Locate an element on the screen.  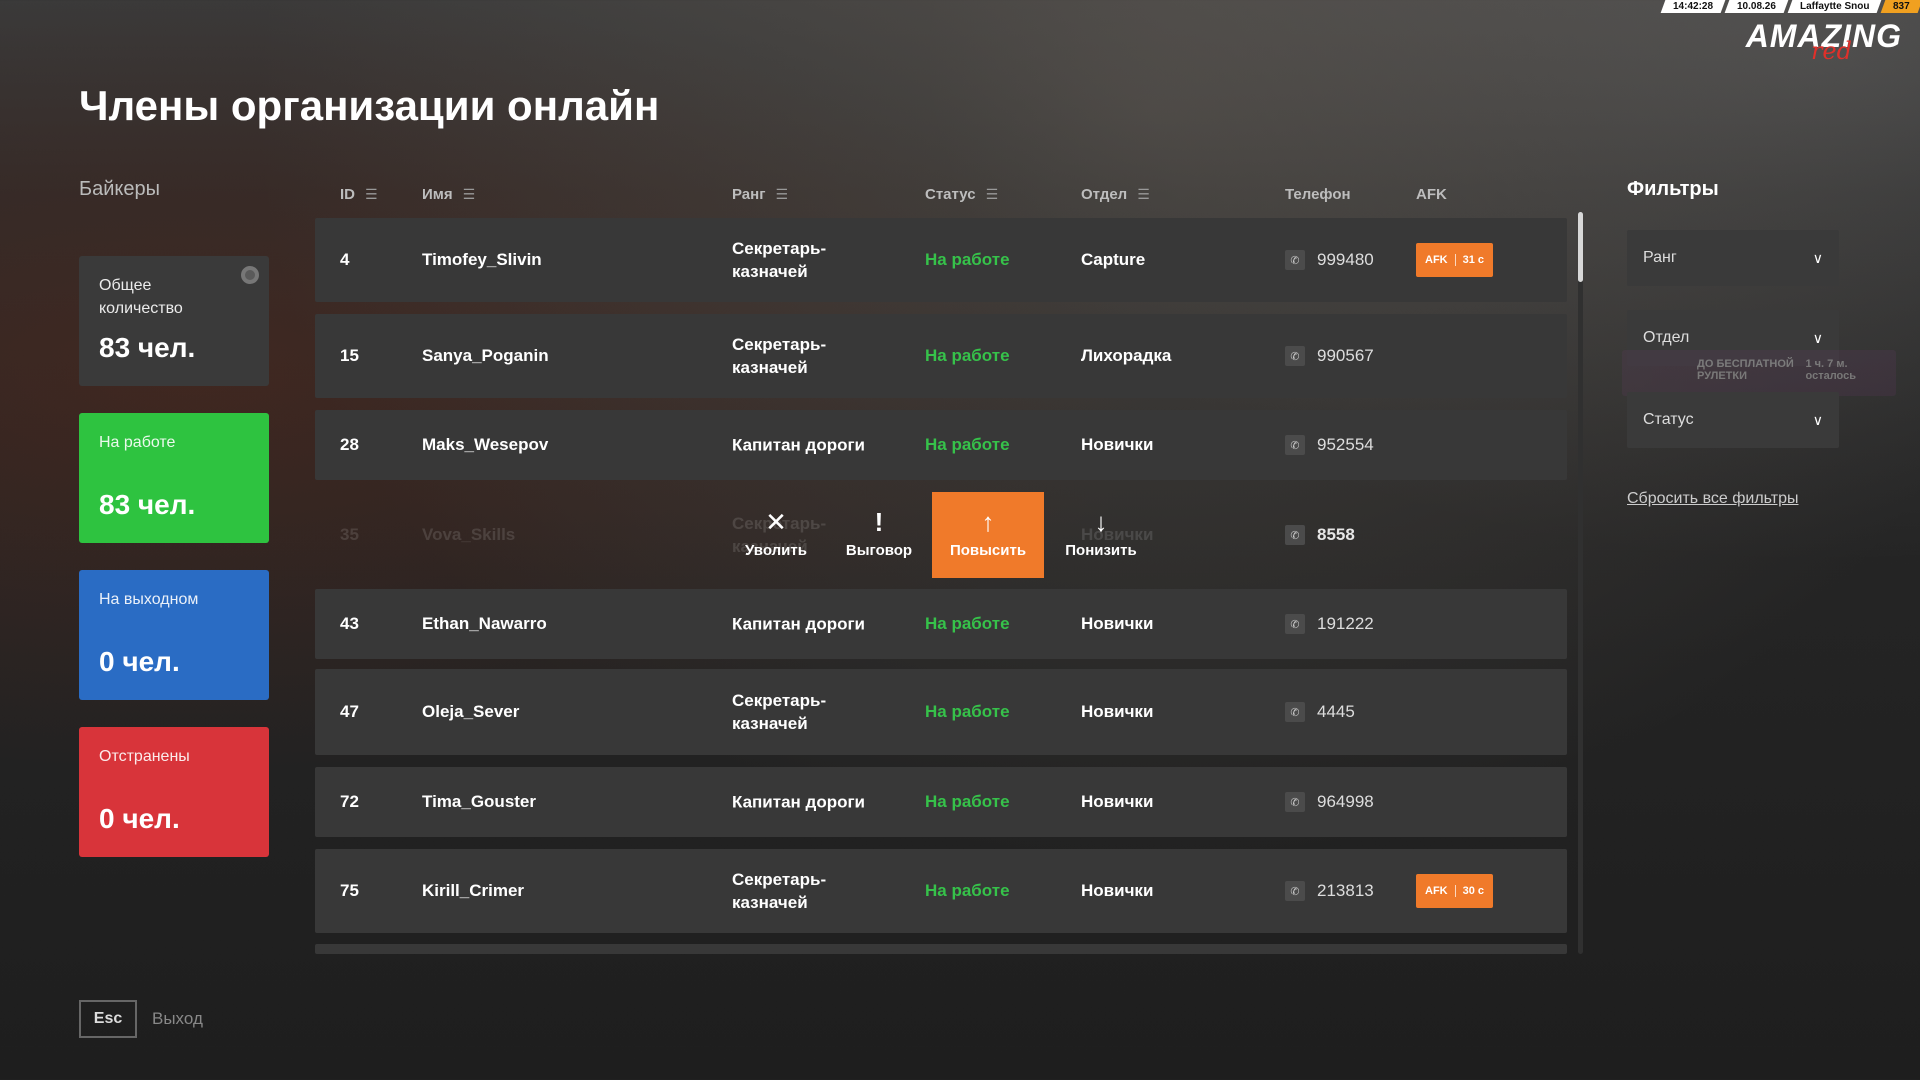
promote-button: ↑ Повысить is located at coordinates (988, 535).